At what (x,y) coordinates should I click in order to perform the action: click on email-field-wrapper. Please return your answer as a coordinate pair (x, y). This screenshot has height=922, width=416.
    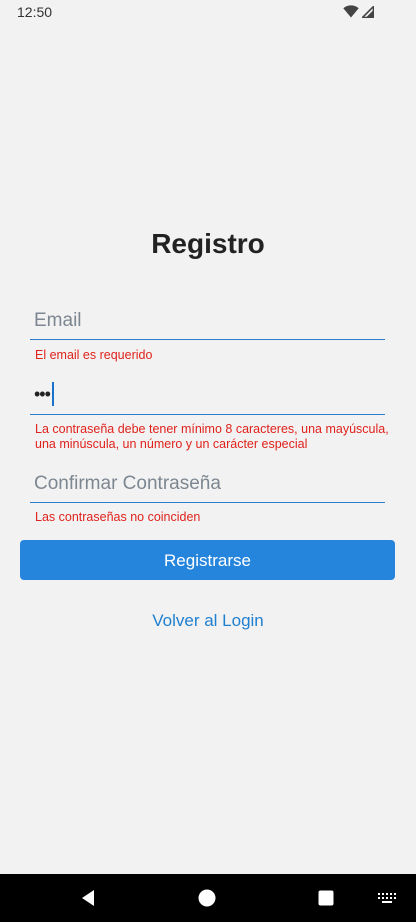
    Looking at the image, I should click on (207, 321).